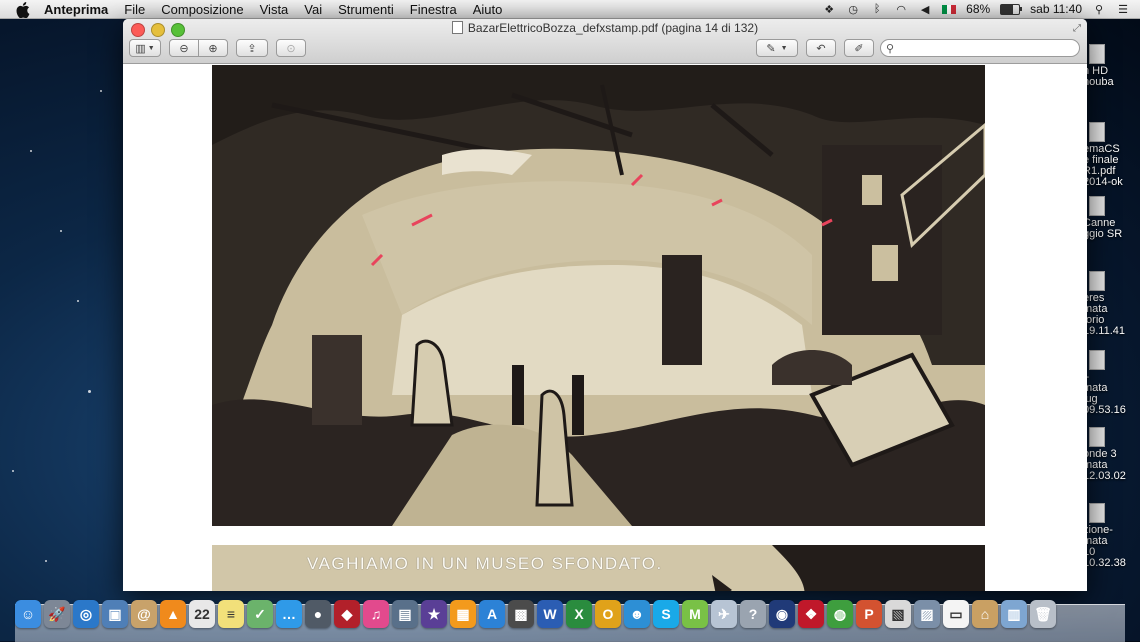 The width and height of the screenshot is (1140, 642). I want to click on dock-finder-icon: ☺, so click(28, 614).